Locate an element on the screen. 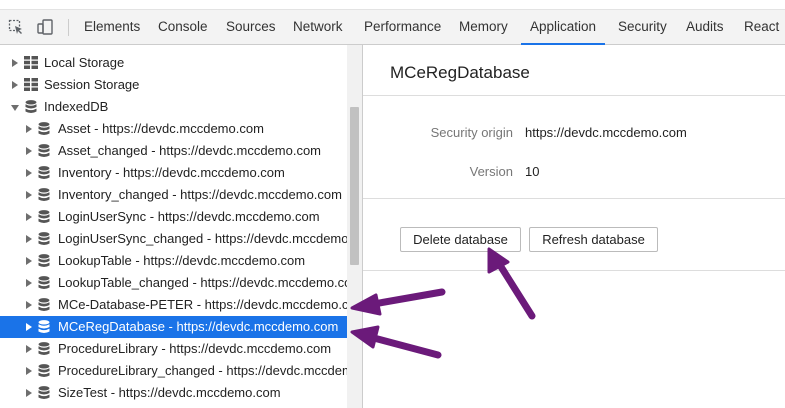 Image resolution: width=785 pixels, height=408 pixels. collapse-arrow-icon is located at coordinates (15, 108).